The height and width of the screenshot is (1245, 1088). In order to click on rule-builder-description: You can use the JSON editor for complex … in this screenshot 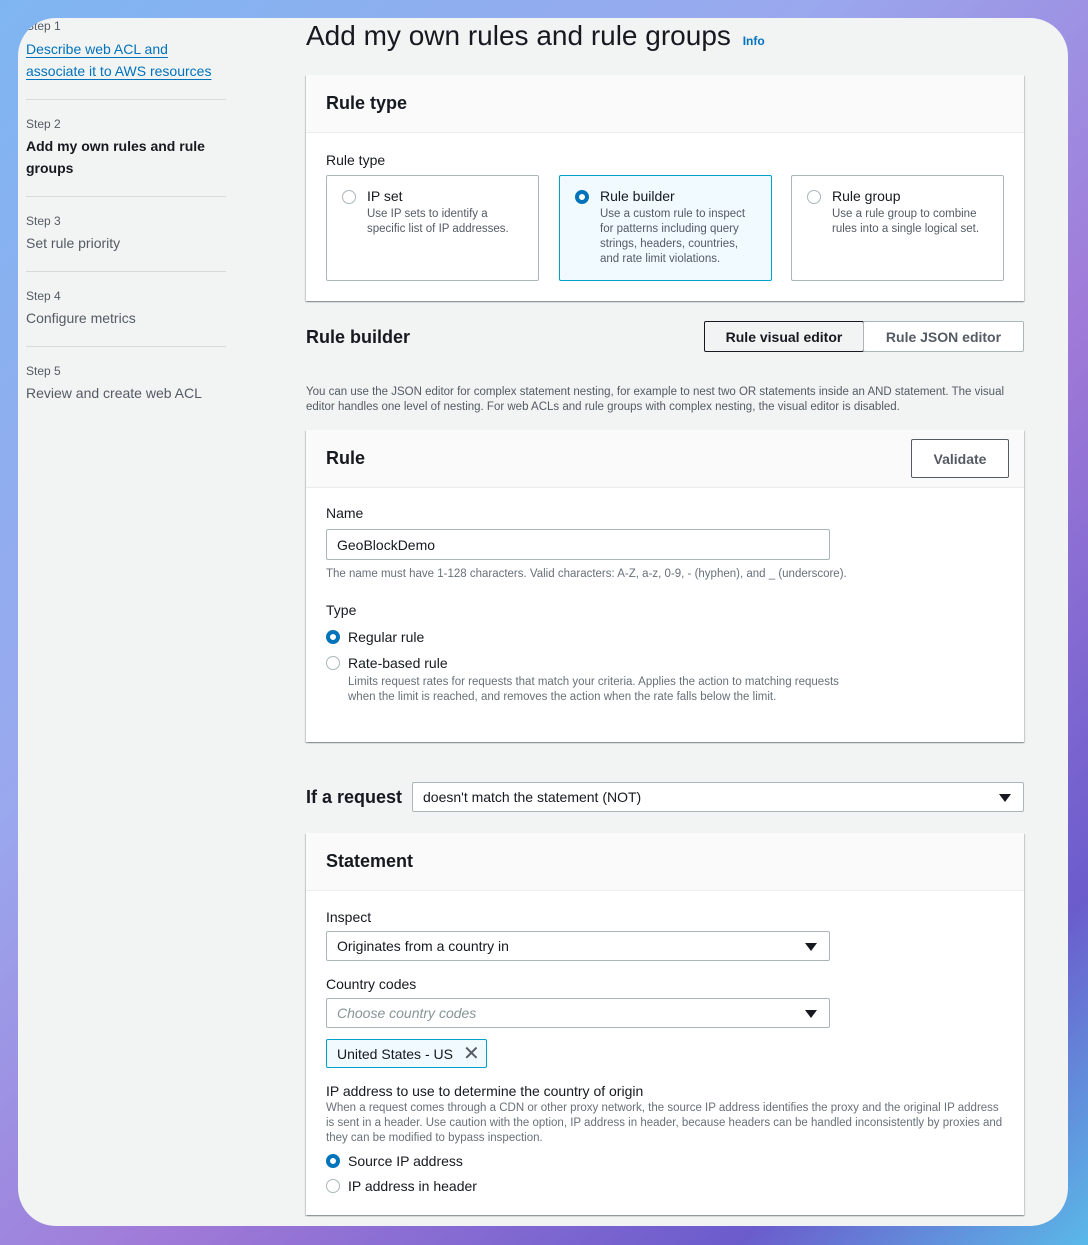, I will do `click(655, 399)`.